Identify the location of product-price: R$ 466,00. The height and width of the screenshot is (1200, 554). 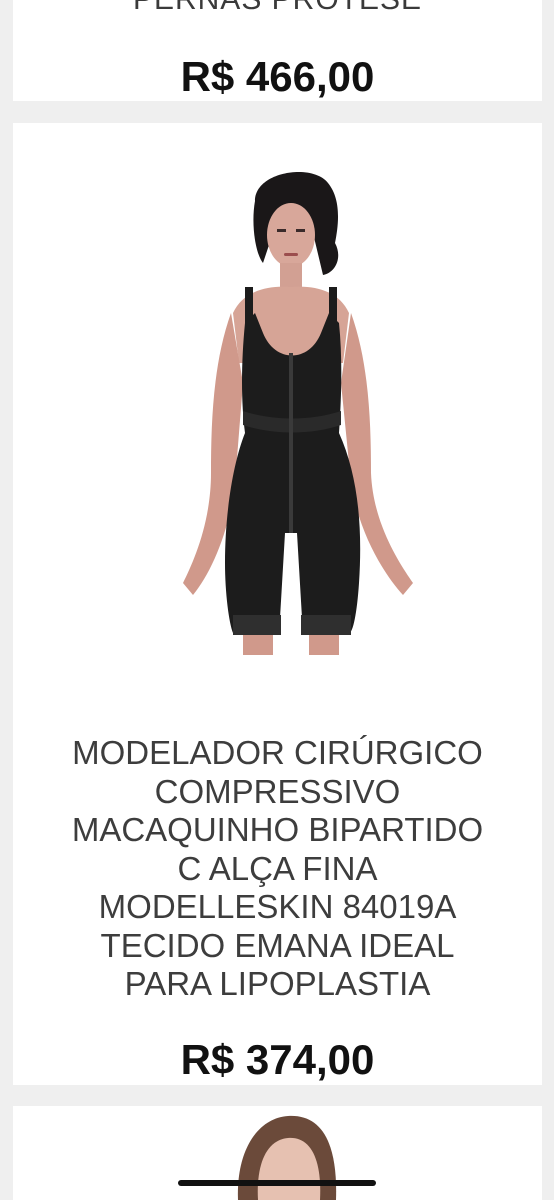
(277, 76).